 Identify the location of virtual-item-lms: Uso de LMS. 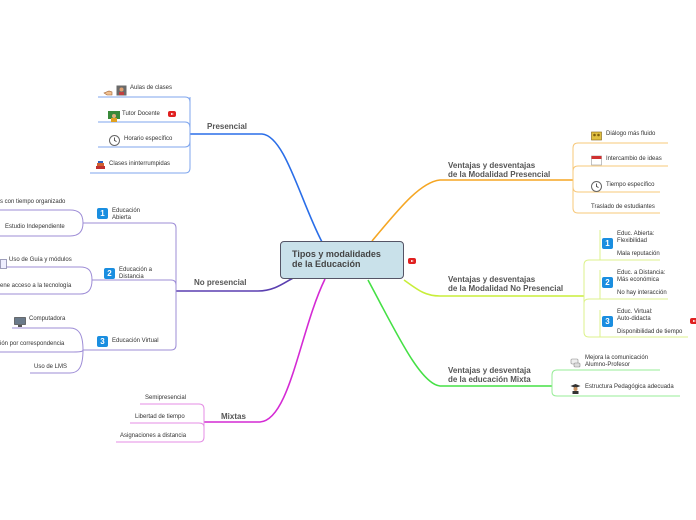
(50, 367).